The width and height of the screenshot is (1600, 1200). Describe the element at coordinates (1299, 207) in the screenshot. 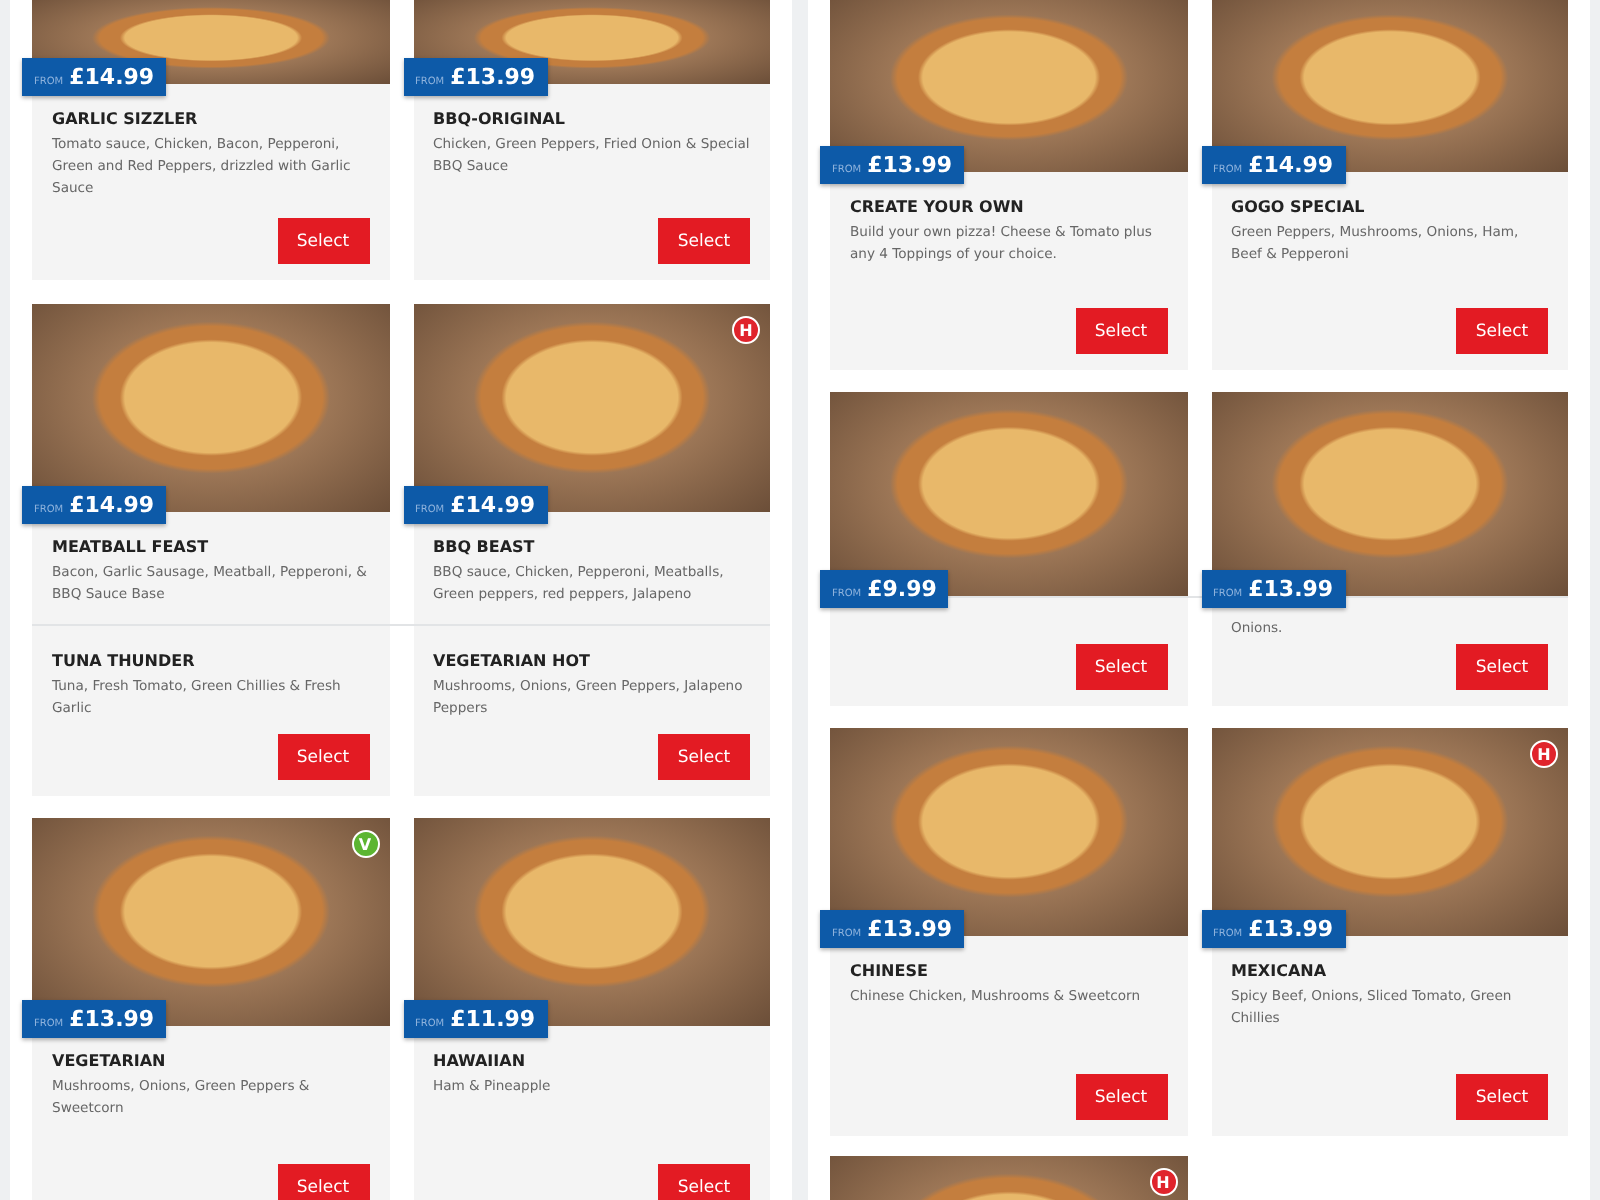

I see `pizza-name: GOGO SPECIAL` at that location.